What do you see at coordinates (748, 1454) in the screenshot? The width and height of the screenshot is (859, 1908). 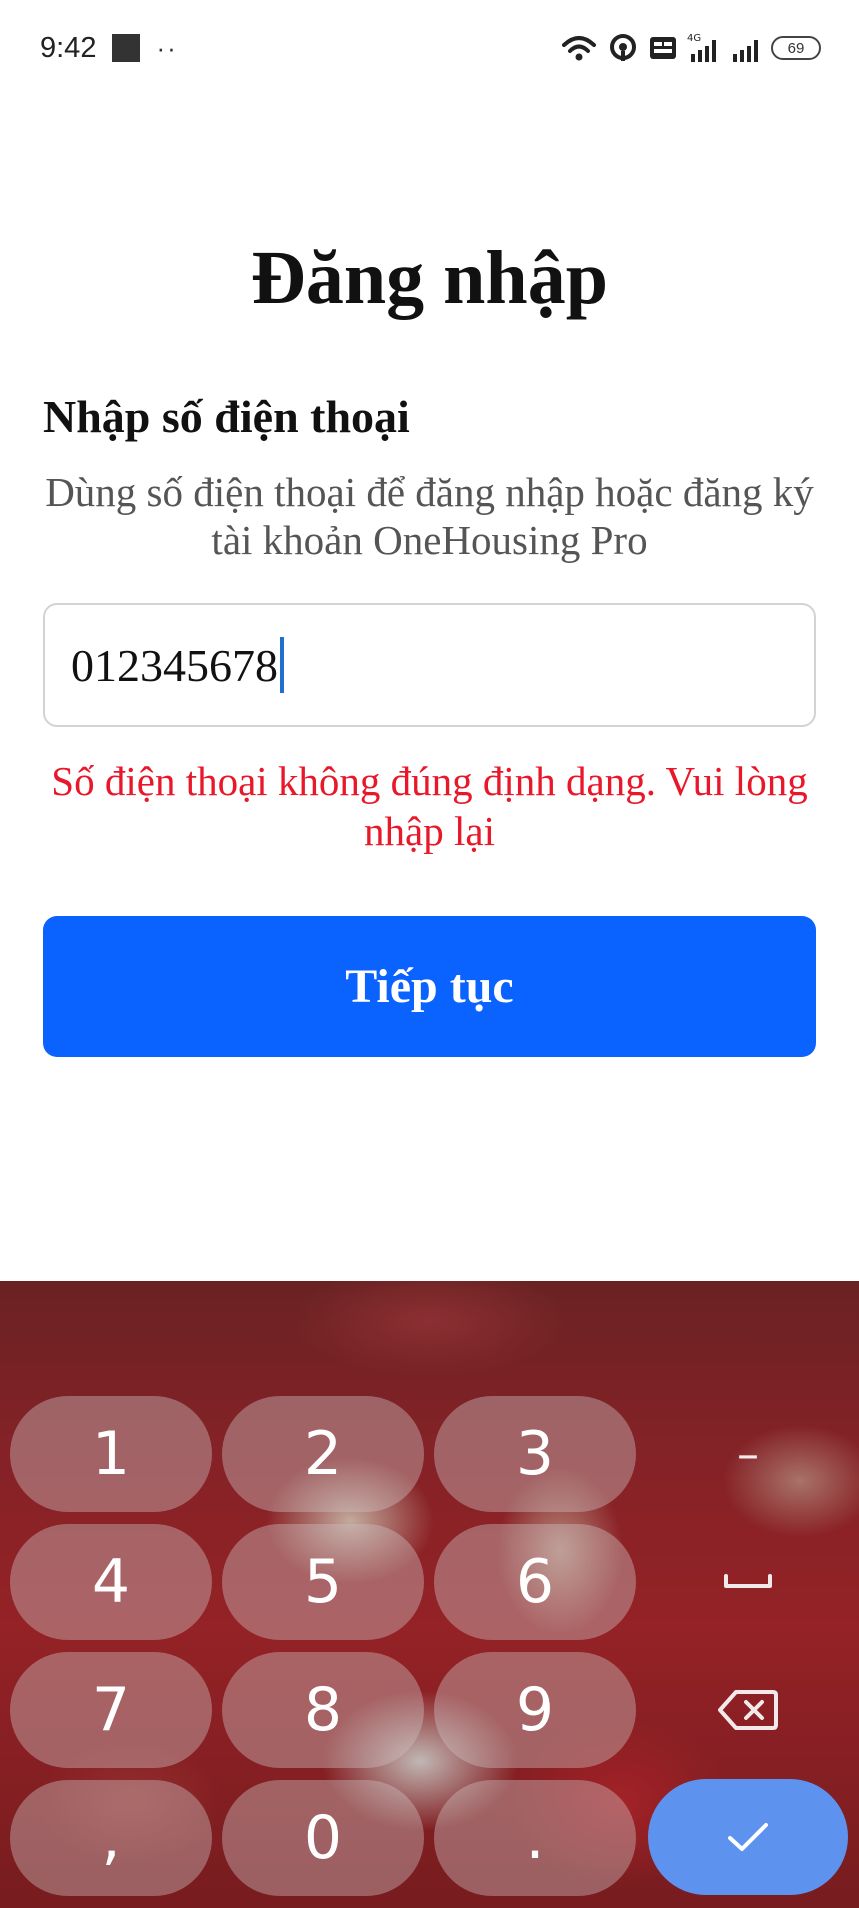 I see `key-dash: –` at bounding box center [748, 1454].